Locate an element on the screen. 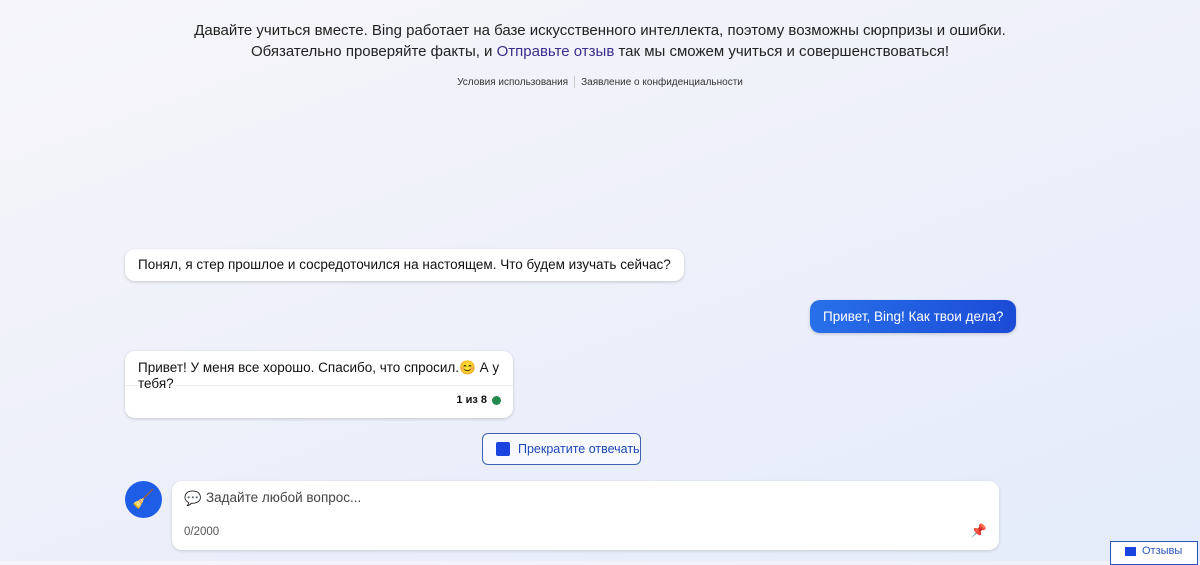 This screenshot has width=1200, height=565. stop-icon is located at coordinates (503, 449).